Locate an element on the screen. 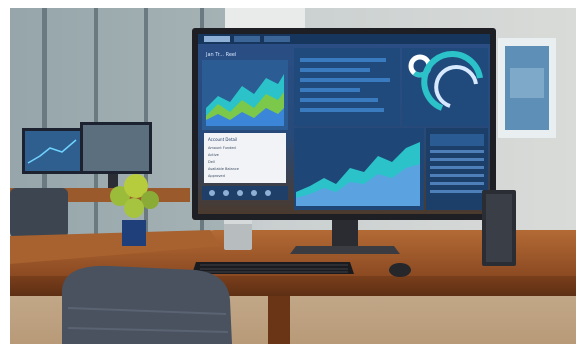  back-monitor-stand is located at coordinates (113, 181).